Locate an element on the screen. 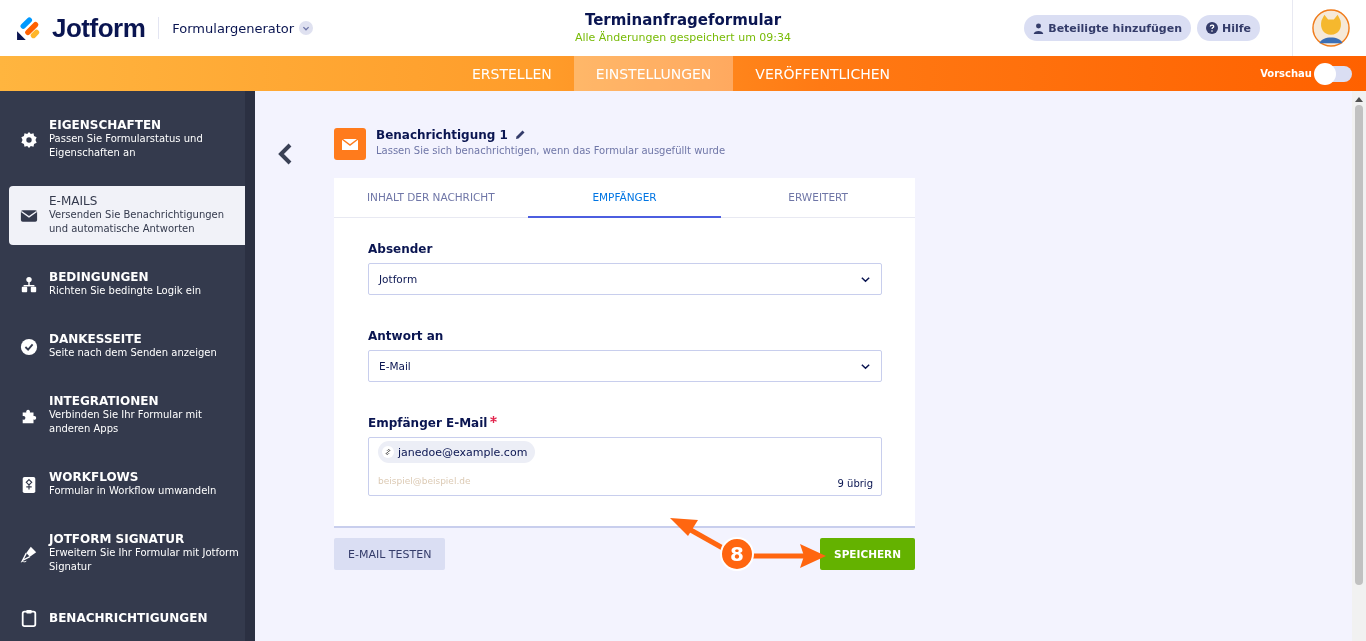 This screenshot has height=641, width=1366. sidebar-item-description: Passen Sie Formularstatus und Eigenschaften an is located at coordinates (126, 146).